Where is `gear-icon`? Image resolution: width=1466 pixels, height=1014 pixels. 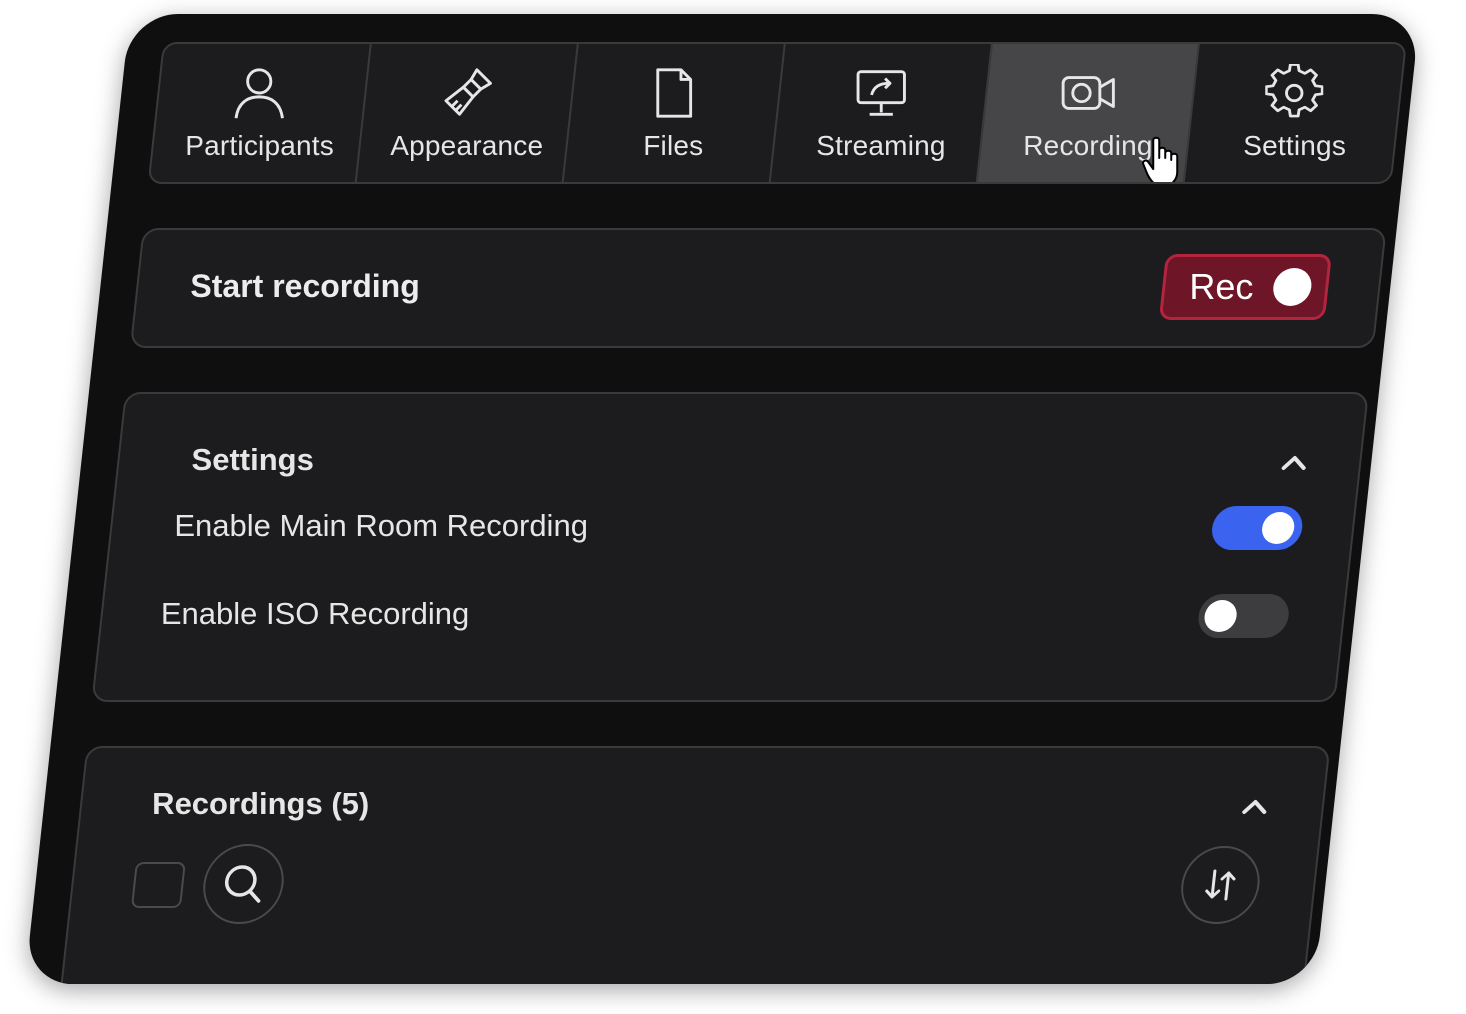
gear-icon is located at coordinates (1294, 91).